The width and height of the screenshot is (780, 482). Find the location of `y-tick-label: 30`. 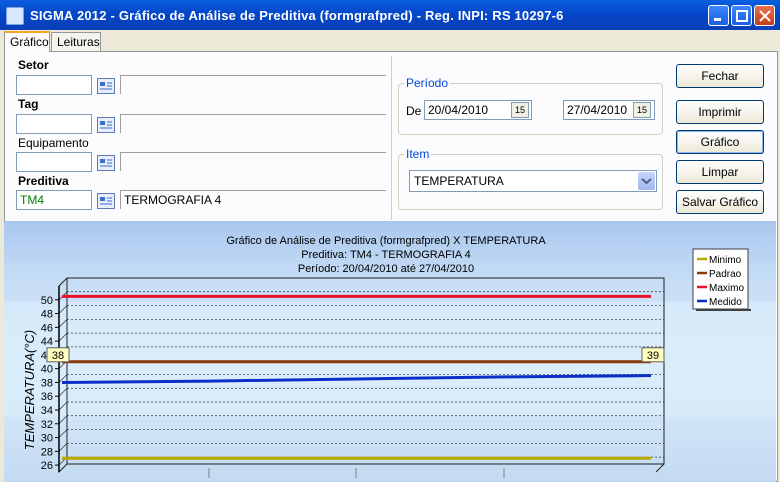

y-tick-label: 30 is located at coordinates (47, 439).